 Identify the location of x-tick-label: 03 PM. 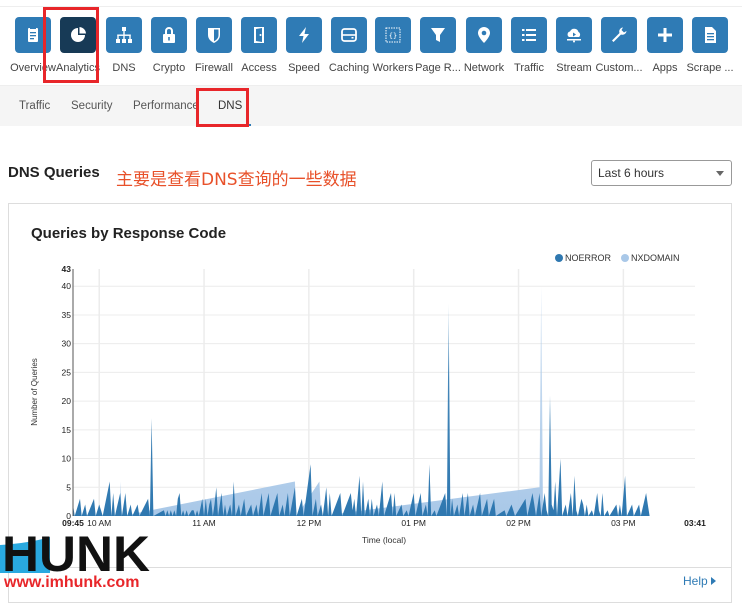
(623, 523).